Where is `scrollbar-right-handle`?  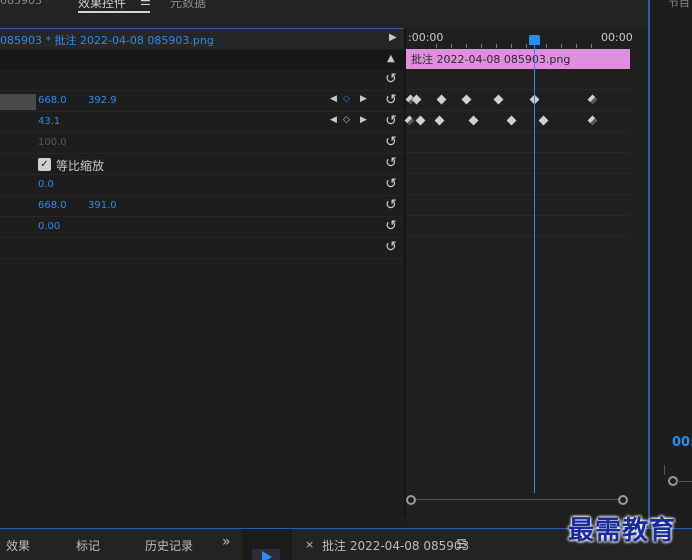 scrollbar-right-handle is located at coordinates (623, 500).